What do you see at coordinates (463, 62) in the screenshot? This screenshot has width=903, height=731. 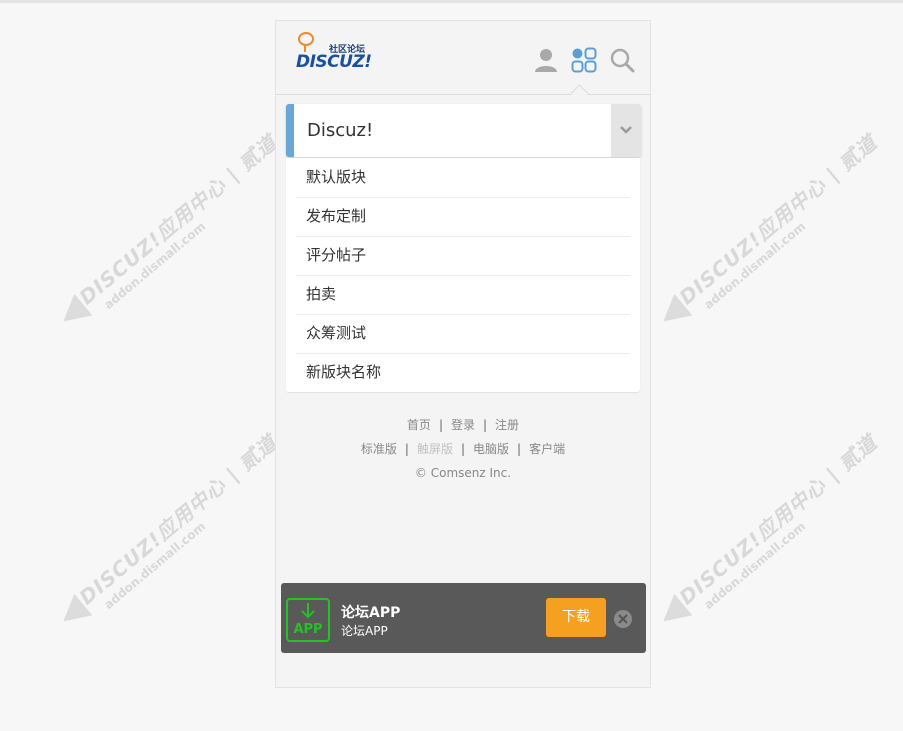 I see `header: 社区论坛 DISCUZ!` at bounding box center [463, 62].